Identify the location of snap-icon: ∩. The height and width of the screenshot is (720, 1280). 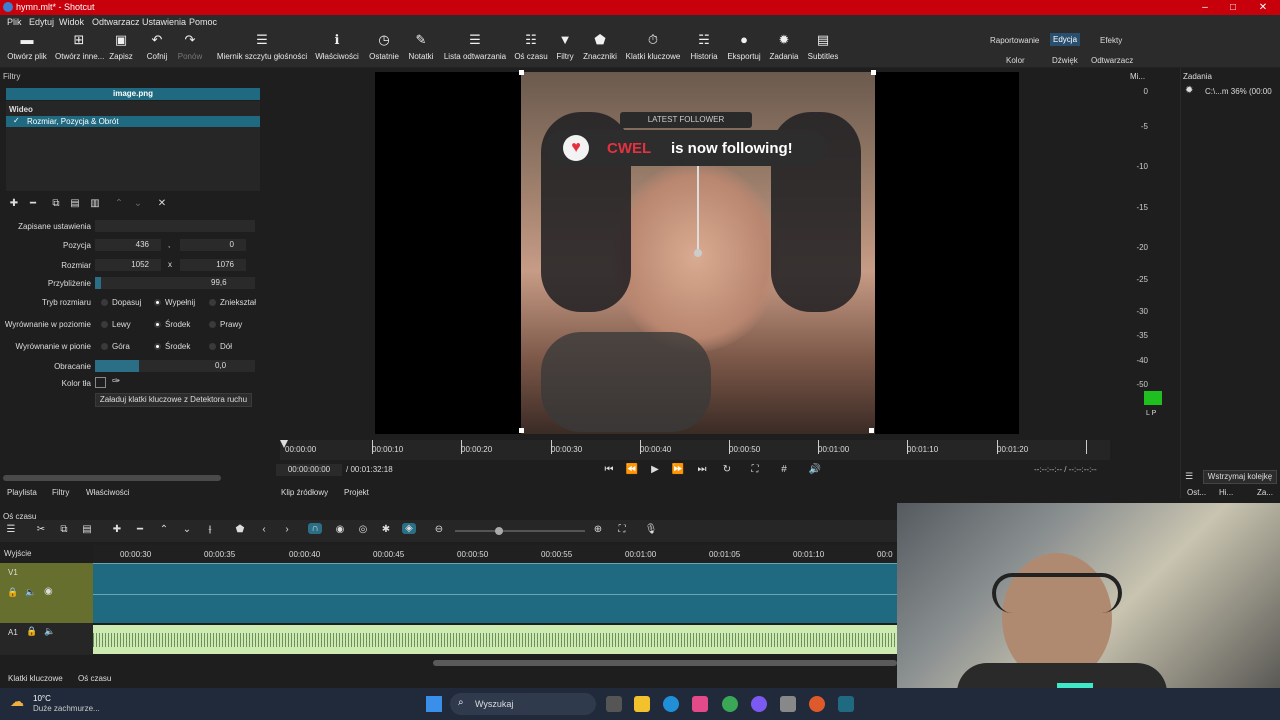
(315, 528).